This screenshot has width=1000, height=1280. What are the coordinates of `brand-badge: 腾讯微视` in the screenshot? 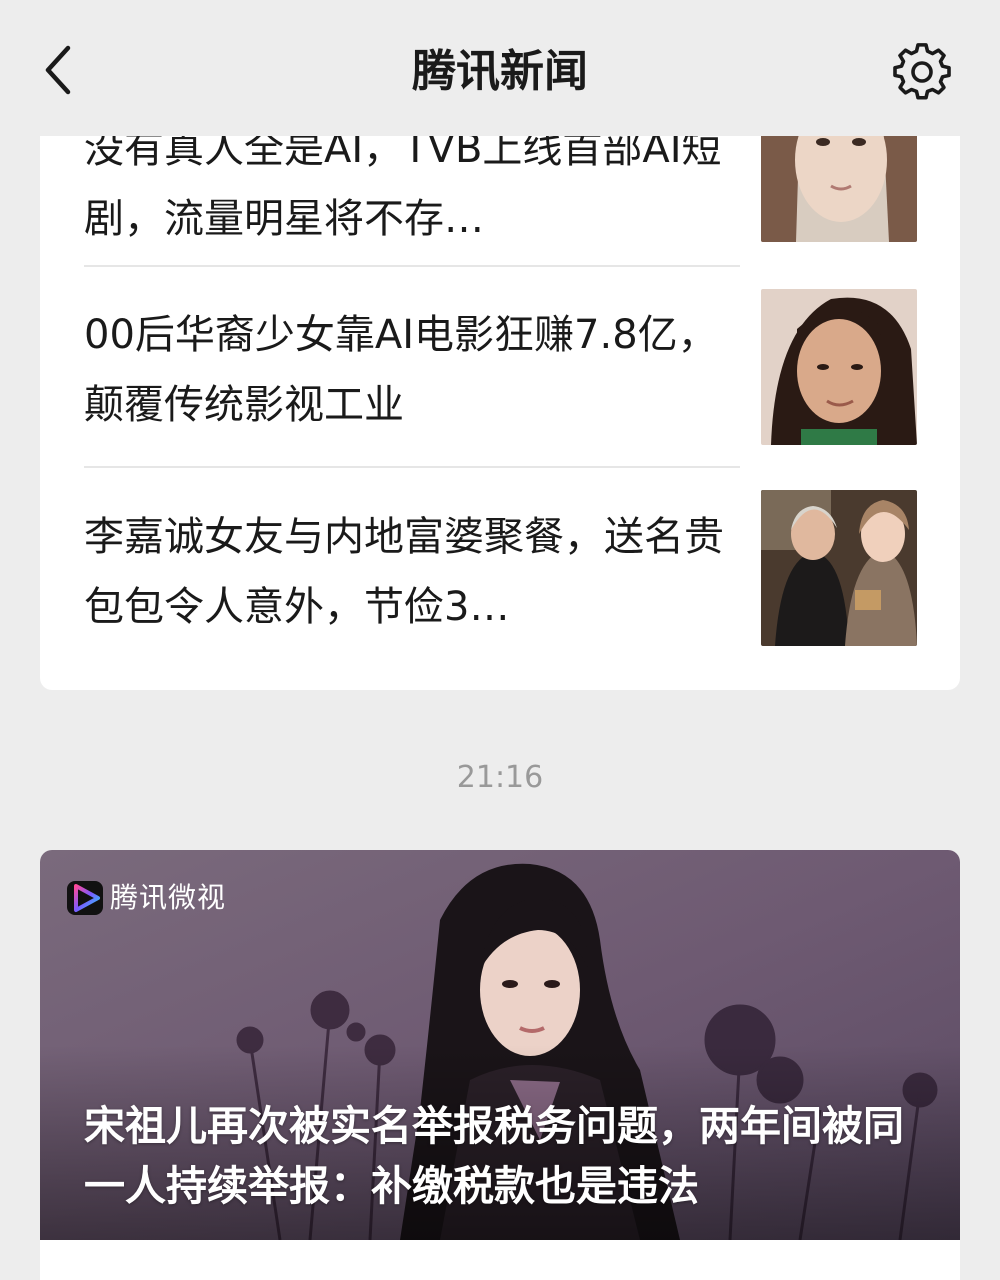 It's located at (146, 898).